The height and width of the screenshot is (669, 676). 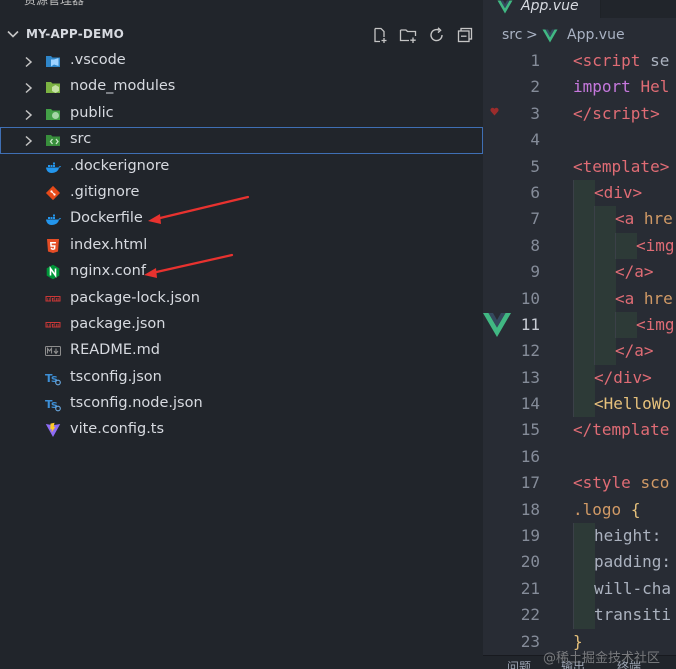 I want to click on code-text: <div>, so click(x=618, y=192).